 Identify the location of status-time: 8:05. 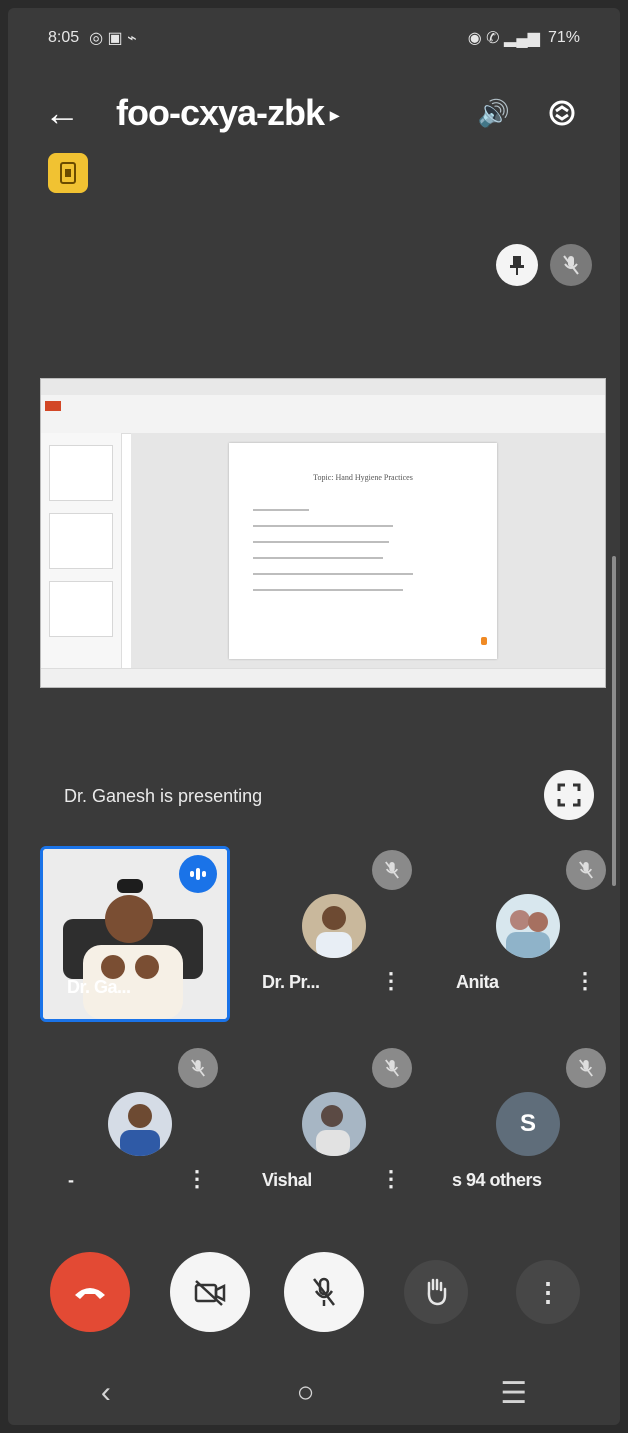
(64, 37).